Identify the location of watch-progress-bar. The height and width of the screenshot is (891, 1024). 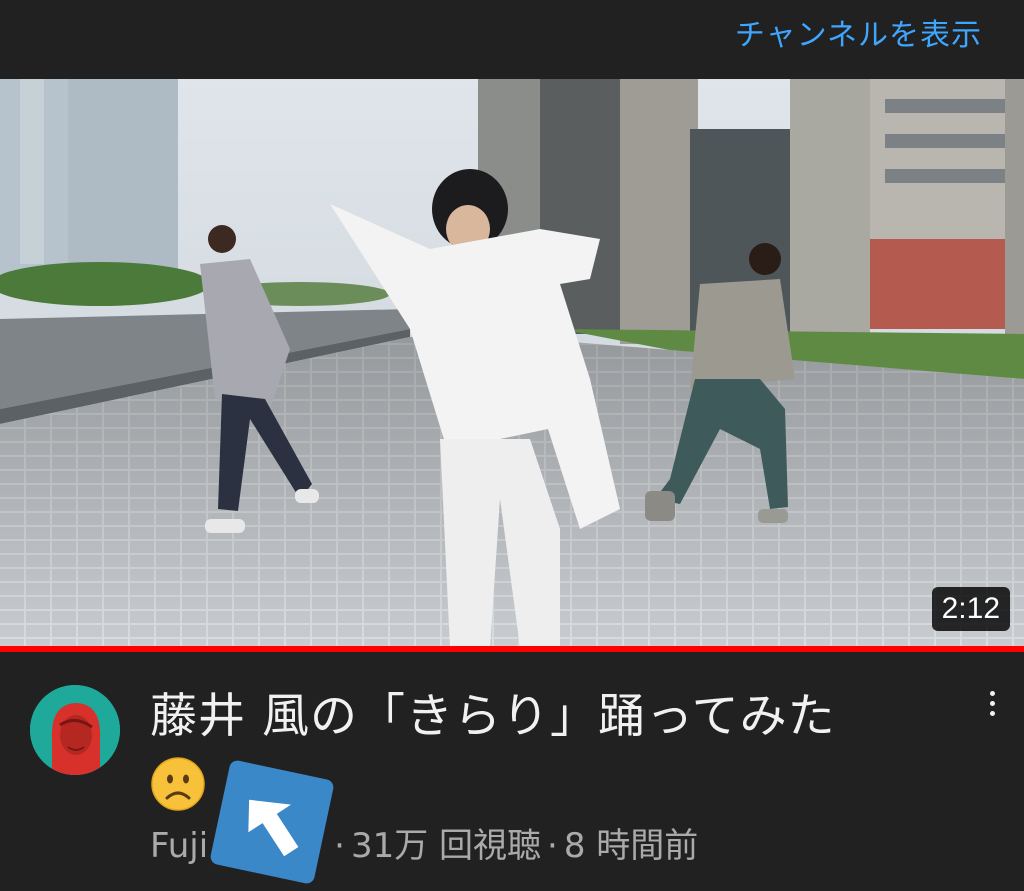
(512, 649).